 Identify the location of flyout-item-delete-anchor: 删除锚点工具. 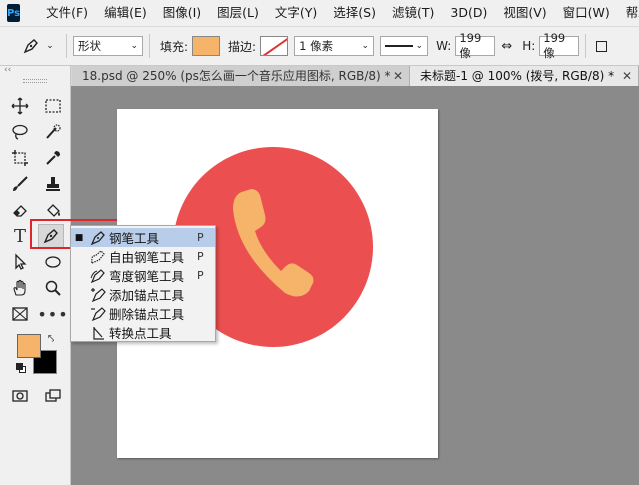
(143, 313).